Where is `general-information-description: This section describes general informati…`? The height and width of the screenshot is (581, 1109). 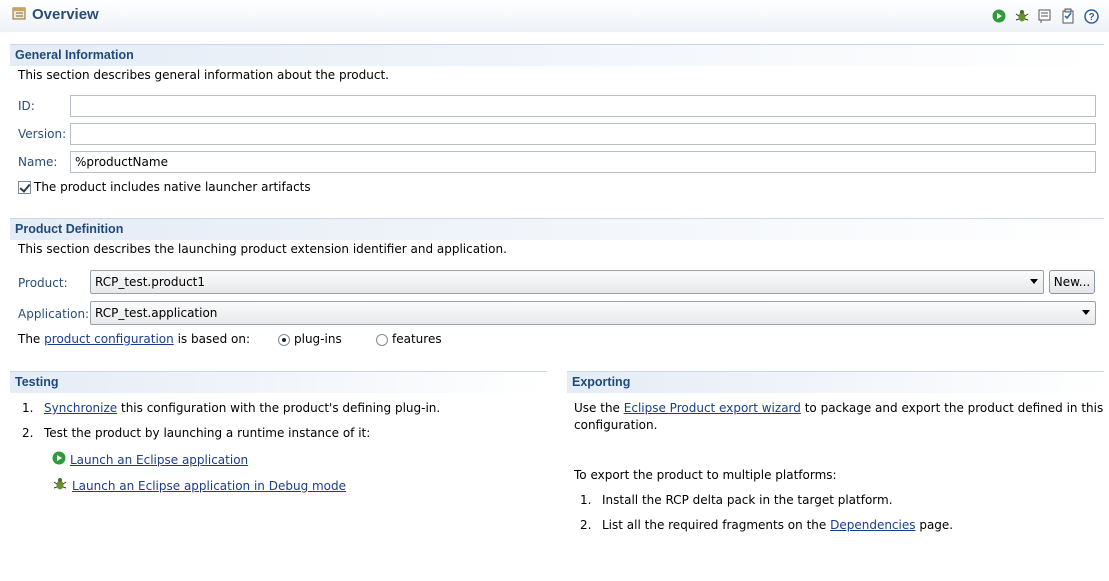
general-information-description: This section describes general informati… is located at coordinates (203, 75).